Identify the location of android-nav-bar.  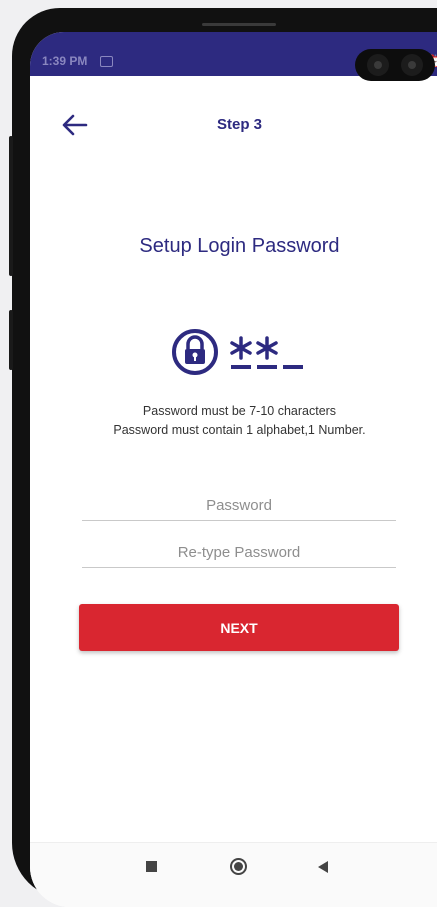
(233, 874).